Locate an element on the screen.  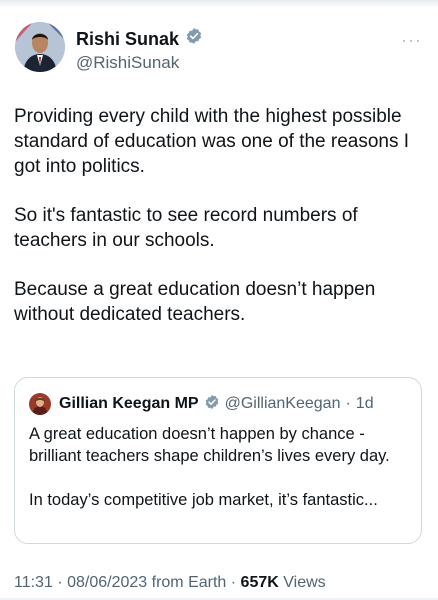
author-avatar is located at coordinates (40, 47).